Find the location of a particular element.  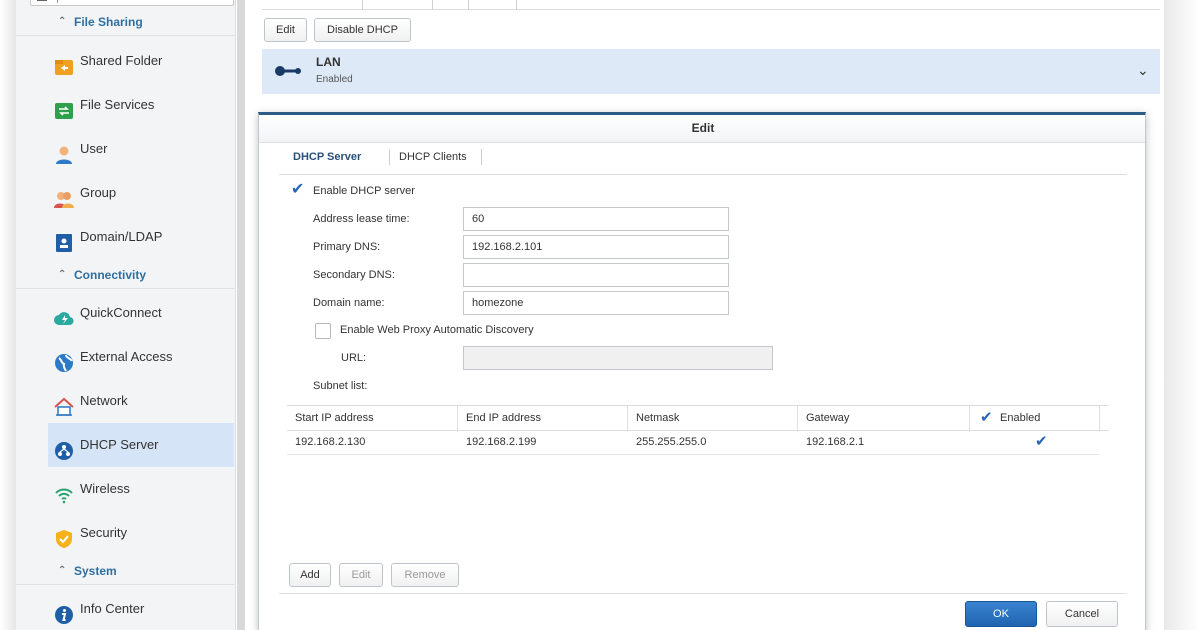

edit-subnet-button: Edit is located at coordinates (361, 575).